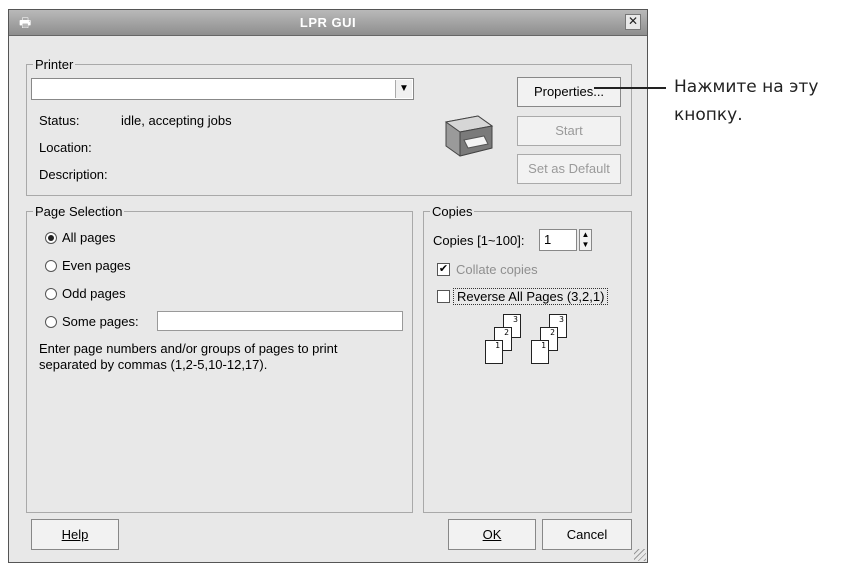 Image resolution: width=845 pixels, height=571 pixels. I want to click on chevron-down-icon: ▼, so click(403, 89).